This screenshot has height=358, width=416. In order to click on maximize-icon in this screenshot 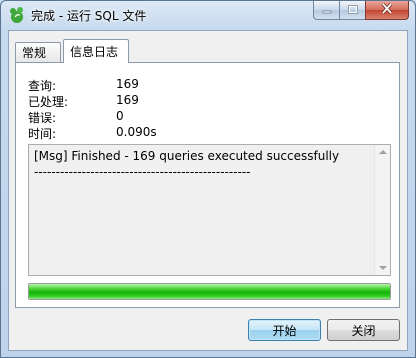, I will do `click(352, 10)`.